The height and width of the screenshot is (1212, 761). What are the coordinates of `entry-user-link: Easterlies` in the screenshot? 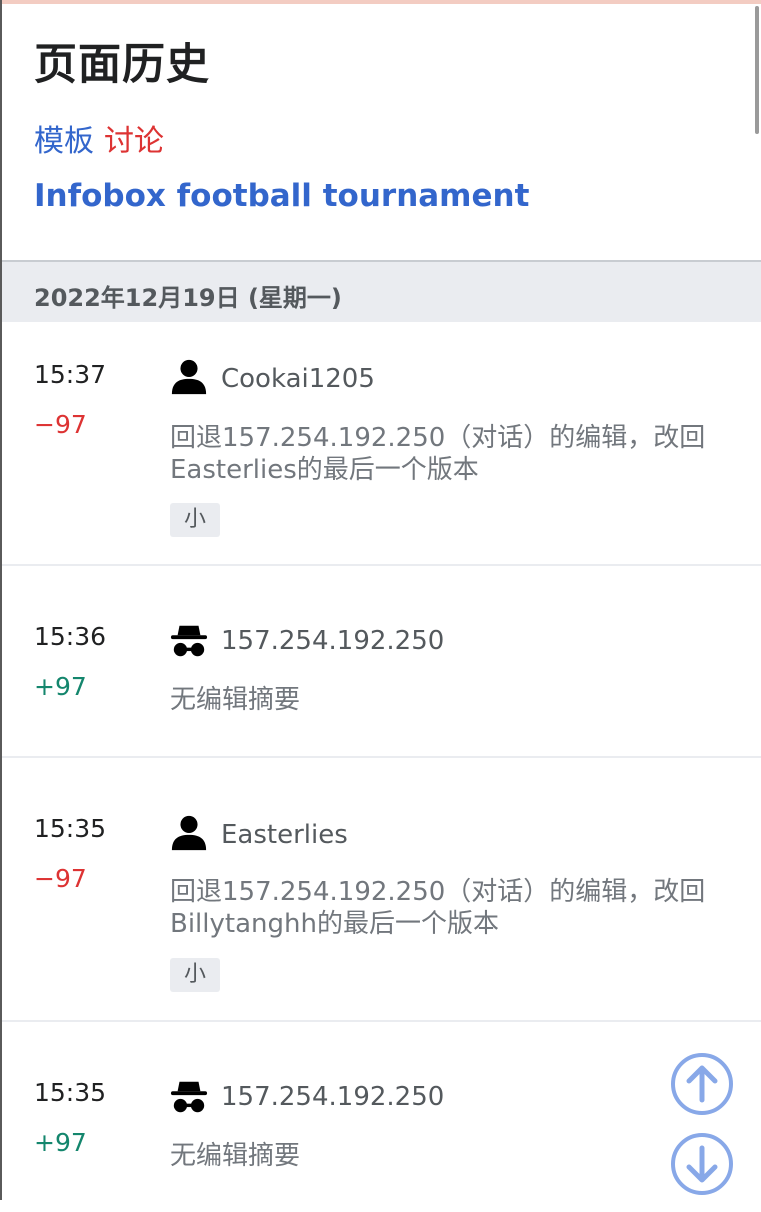 It's located at (284, 835).